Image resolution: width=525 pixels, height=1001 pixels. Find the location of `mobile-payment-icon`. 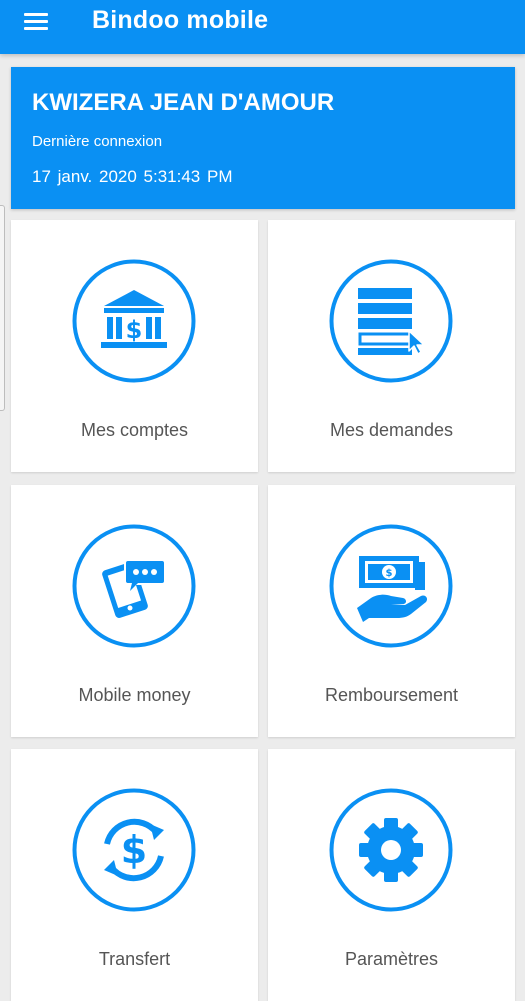

mobile-payment-icon is located at coordinates (134, 586).